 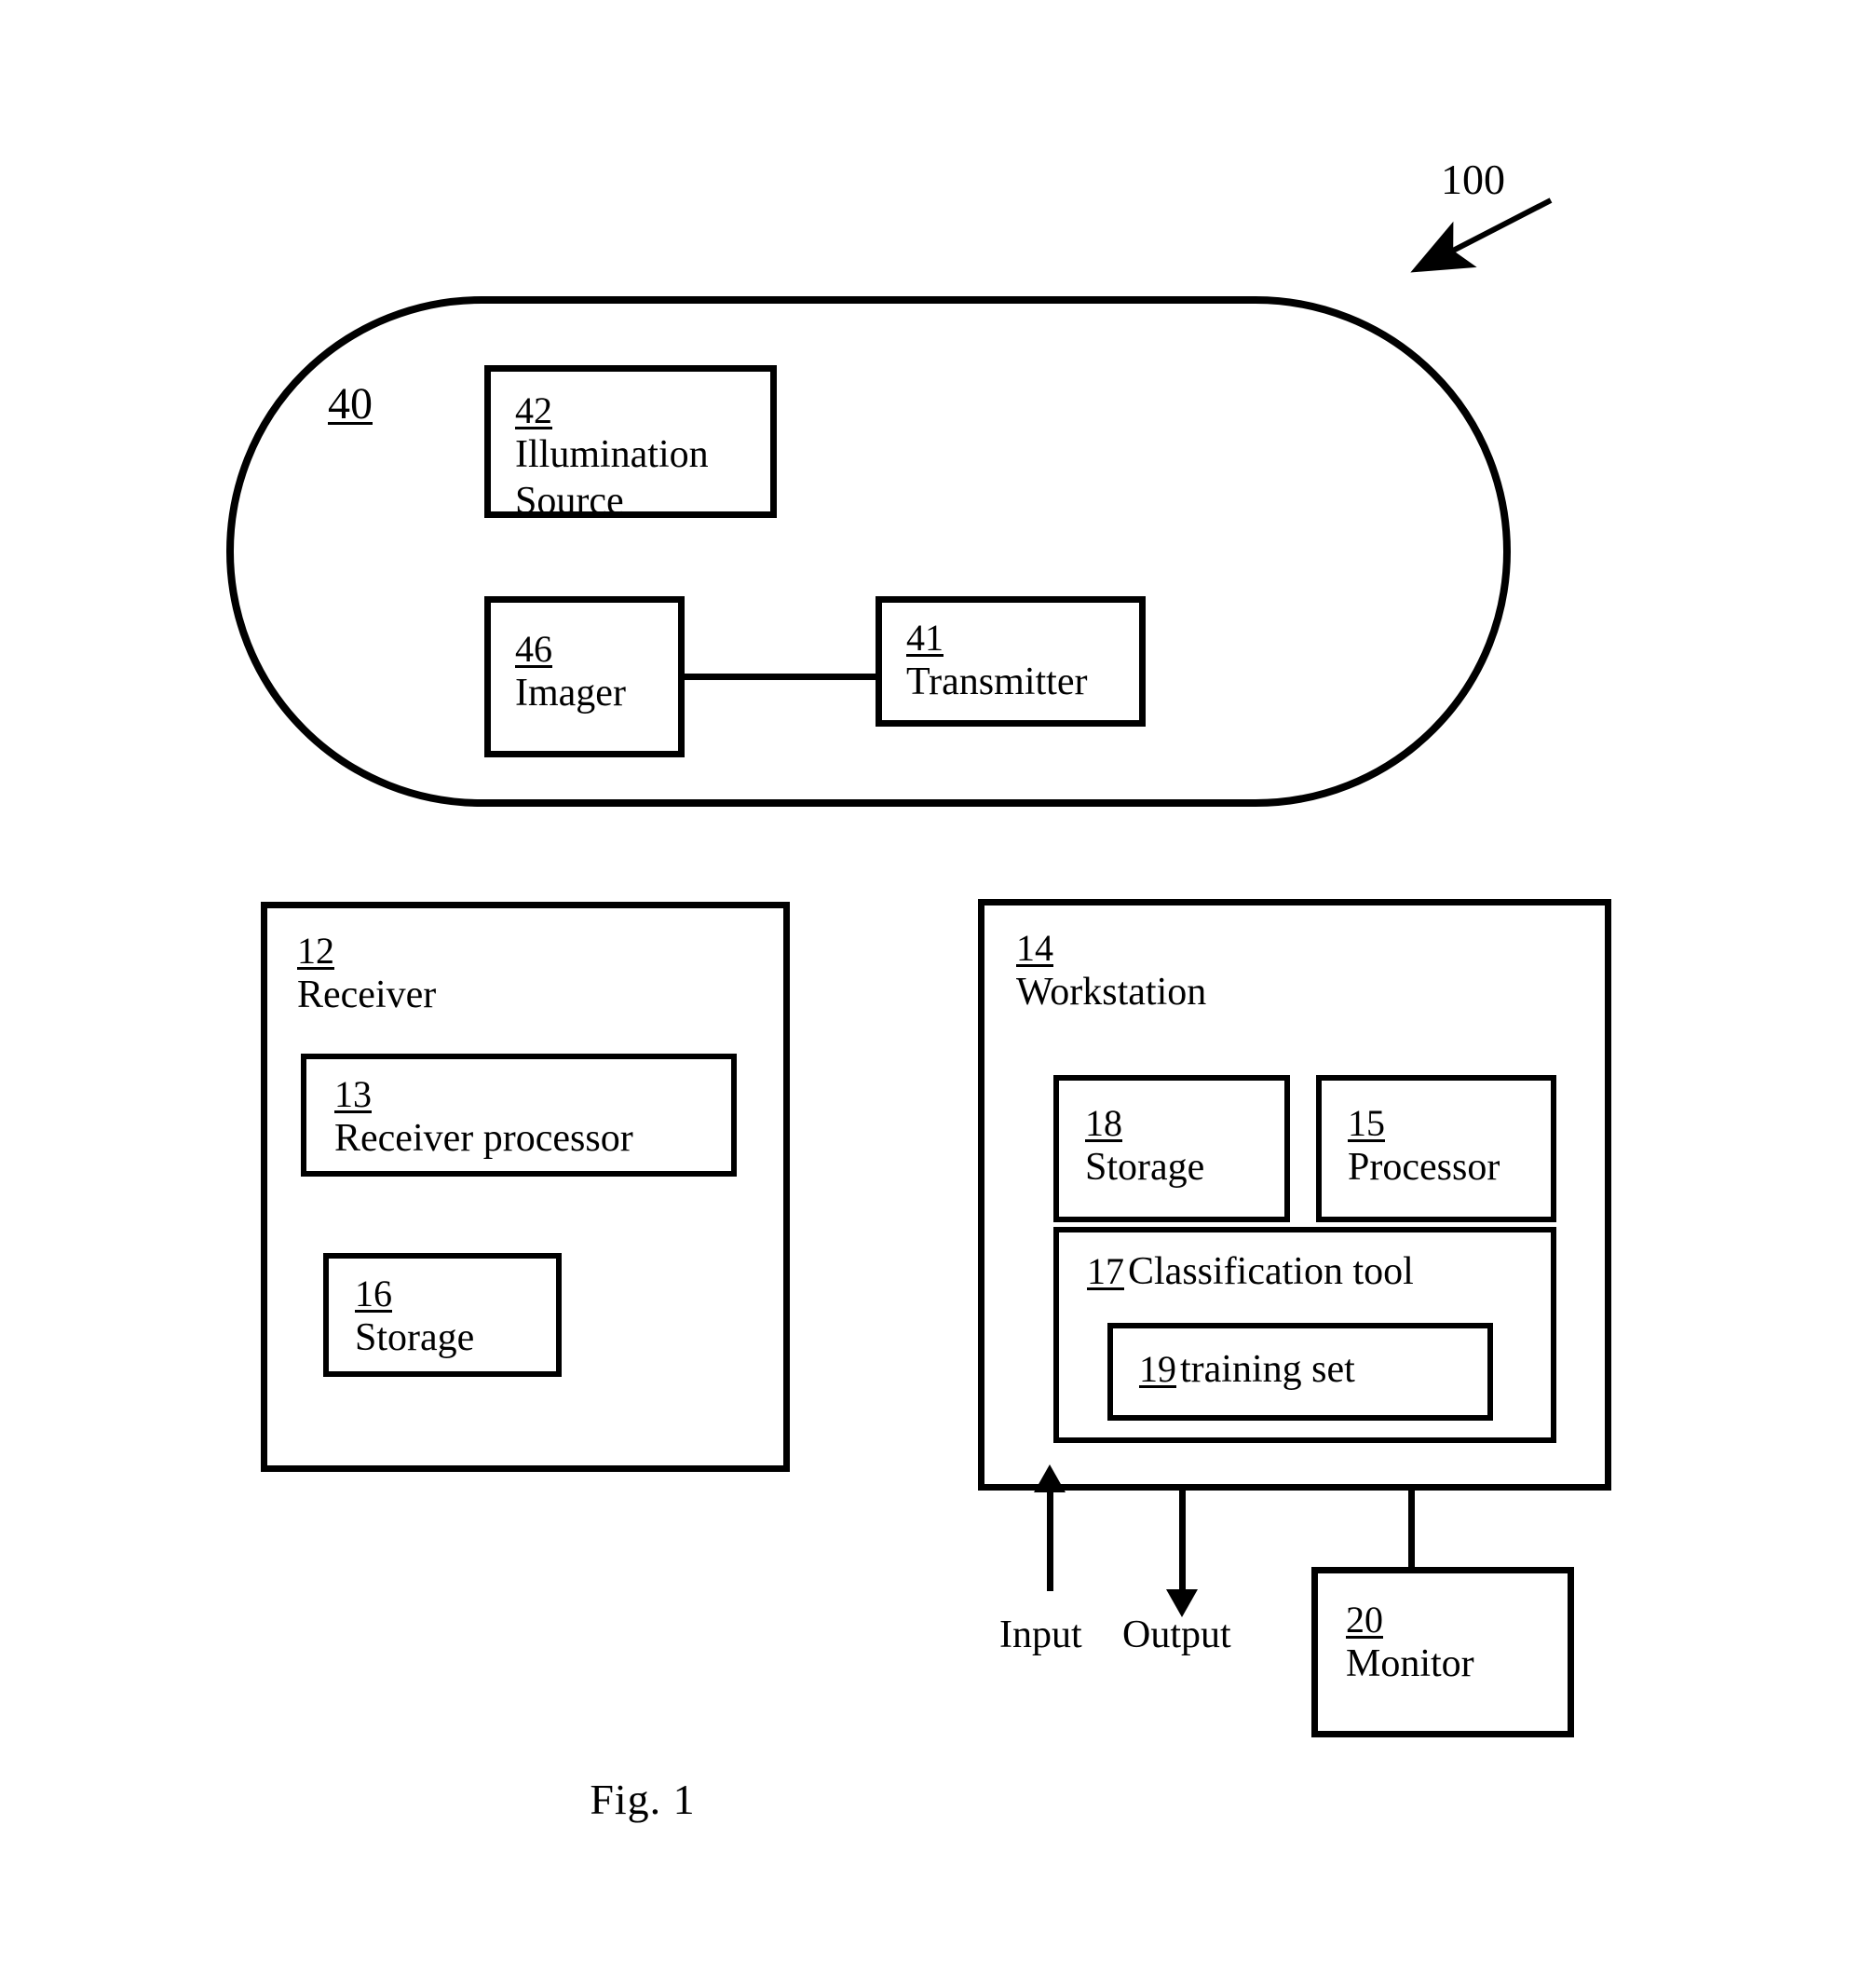 I want to click on illumination-source-label-line1: Illumination, so click(x=612, y=455).